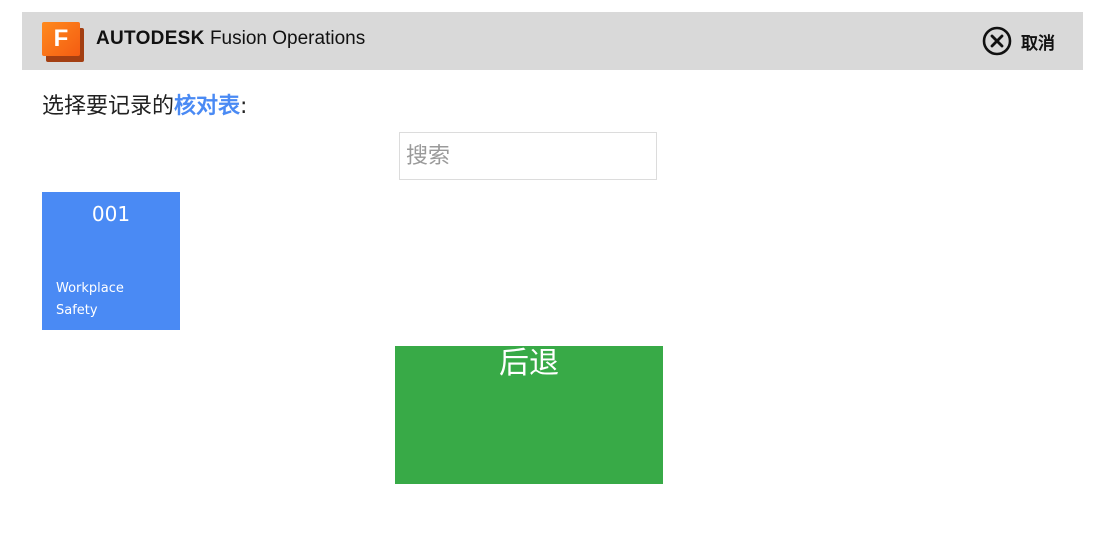 Image resolution: width=1111 pixels, height=537 pixels. Describe the element at coordinates (1018, 41) in the screenshot. I see `cancel-button: 取消` at that location.